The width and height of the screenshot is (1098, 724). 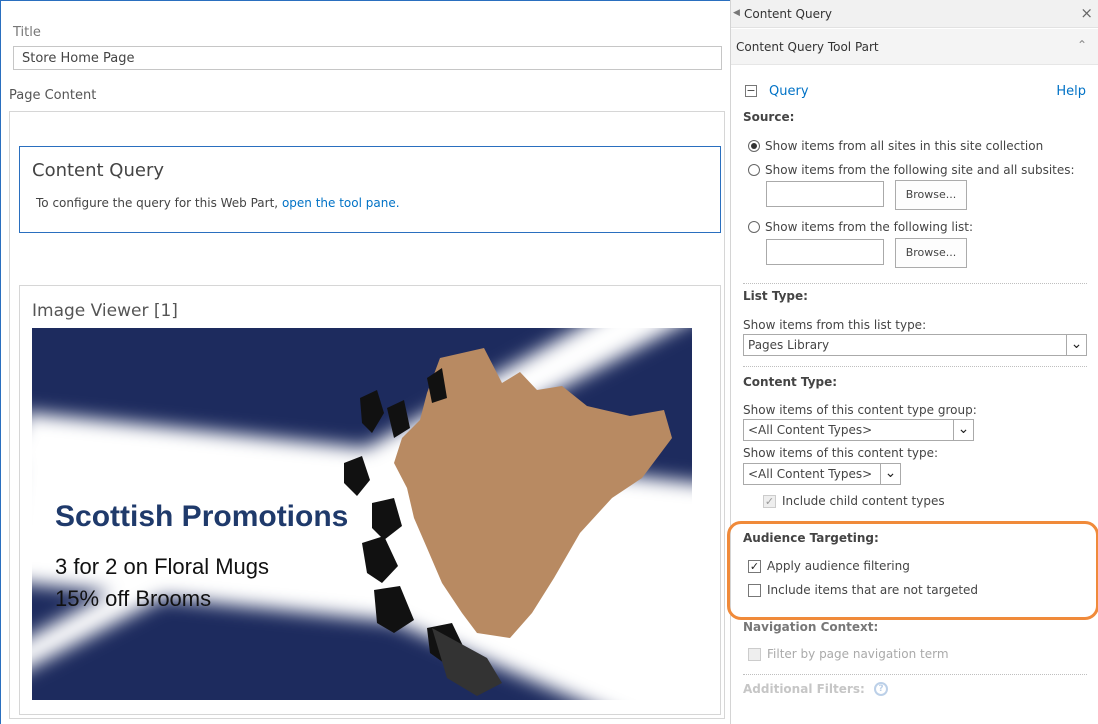 What do you see at coordinates (914, 14) in the screenshot?
I see `tool-pane-header: ◀ Content Query ×` at bounding box center [914, 14].